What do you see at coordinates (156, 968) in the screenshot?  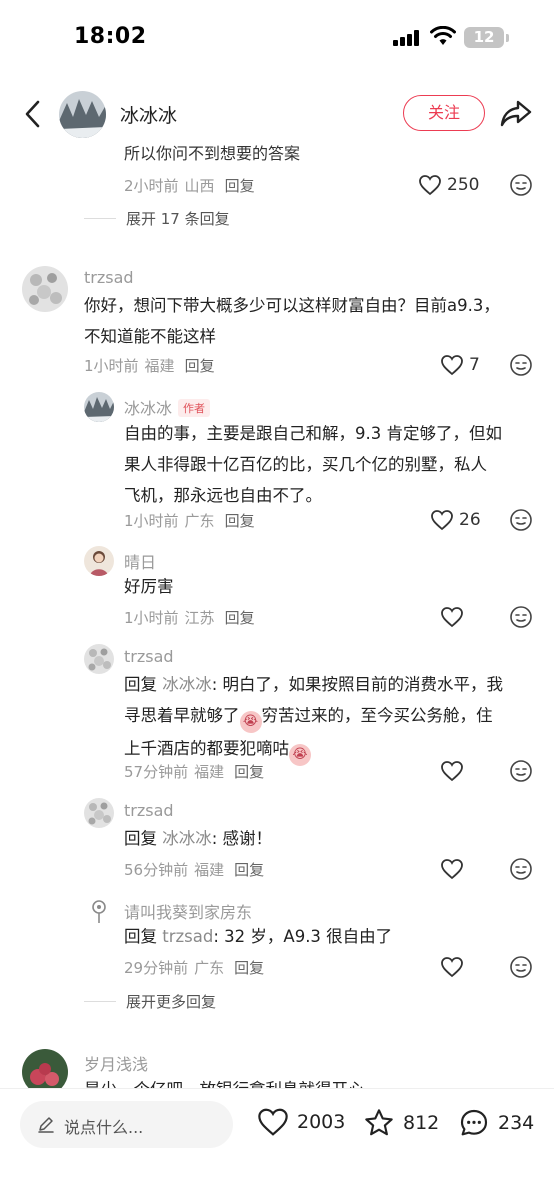 I see `reply-time: 29分钟前` at bounding box center [156, 968].